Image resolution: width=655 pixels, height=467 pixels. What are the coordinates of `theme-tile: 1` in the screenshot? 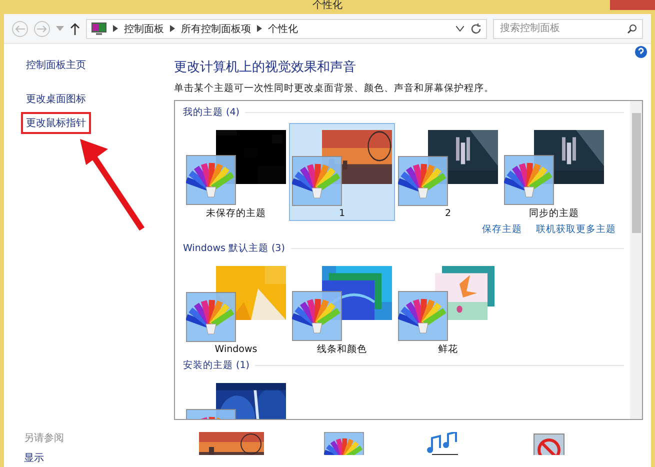 It's located at (342, 172).